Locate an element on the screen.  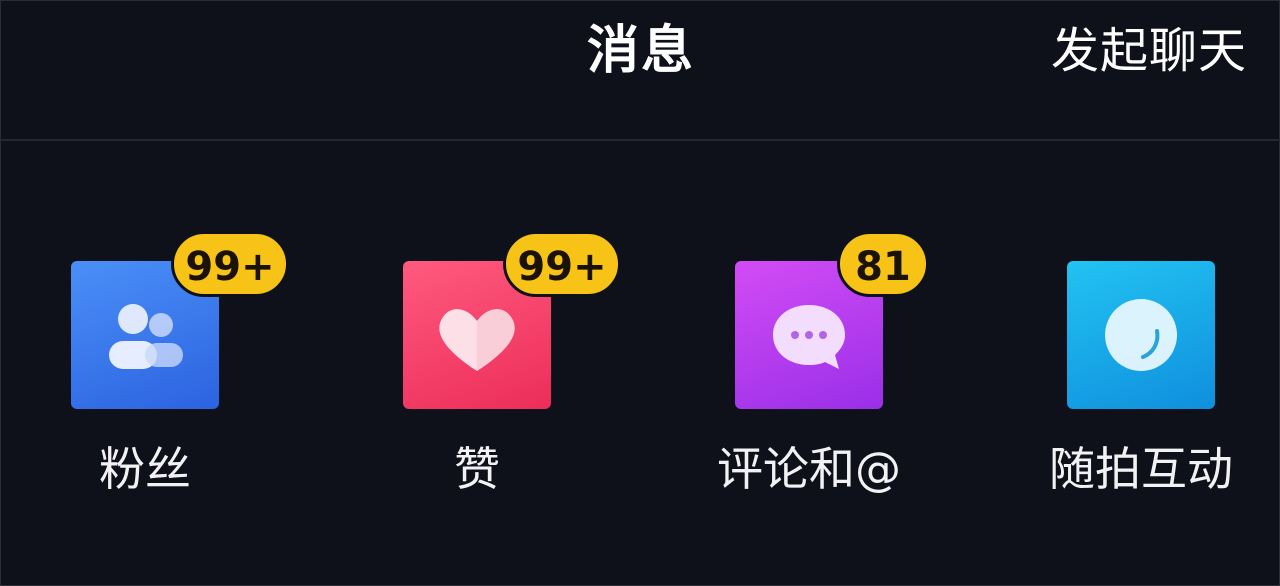
start-chat-button: 发起聊天 is located at coordinates (1149, 51).